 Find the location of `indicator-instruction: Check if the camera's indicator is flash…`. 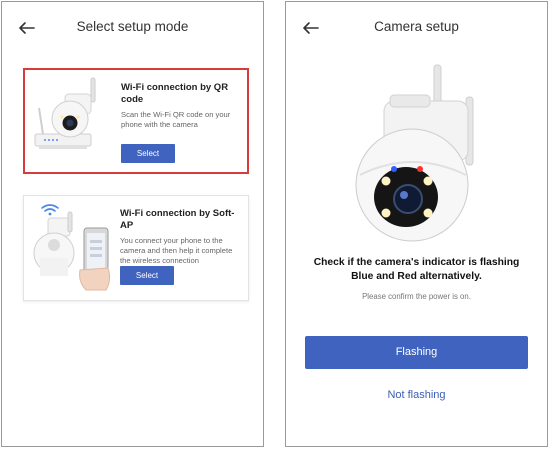

indicator-instruction: Check if the camera's indicator is flash… is located at coordinates (416, 270).